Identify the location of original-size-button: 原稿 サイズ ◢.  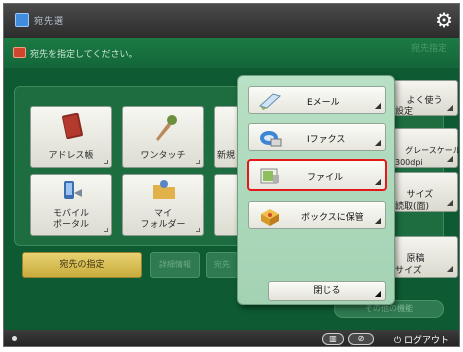
(423, 257).